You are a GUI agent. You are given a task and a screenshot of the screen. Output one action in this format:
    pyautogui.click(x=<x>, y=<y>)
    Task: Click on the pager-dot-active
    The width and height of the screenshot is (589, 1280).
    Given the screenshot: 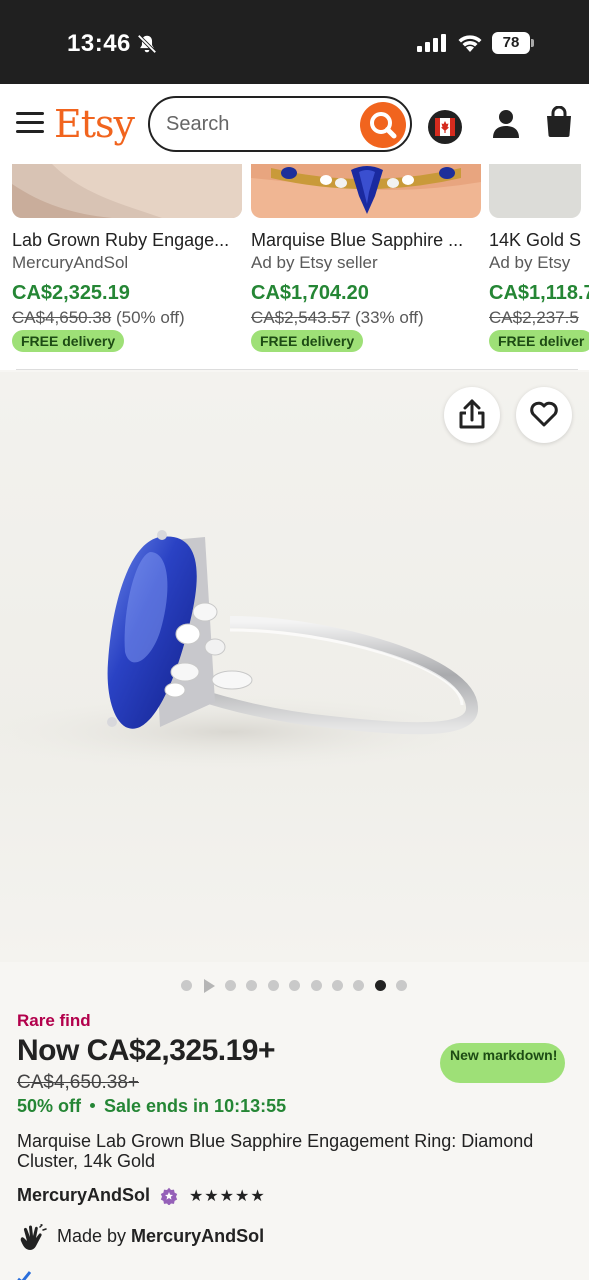 What is the action you would take?
    pyautogui.click(x=380, y=985)
    